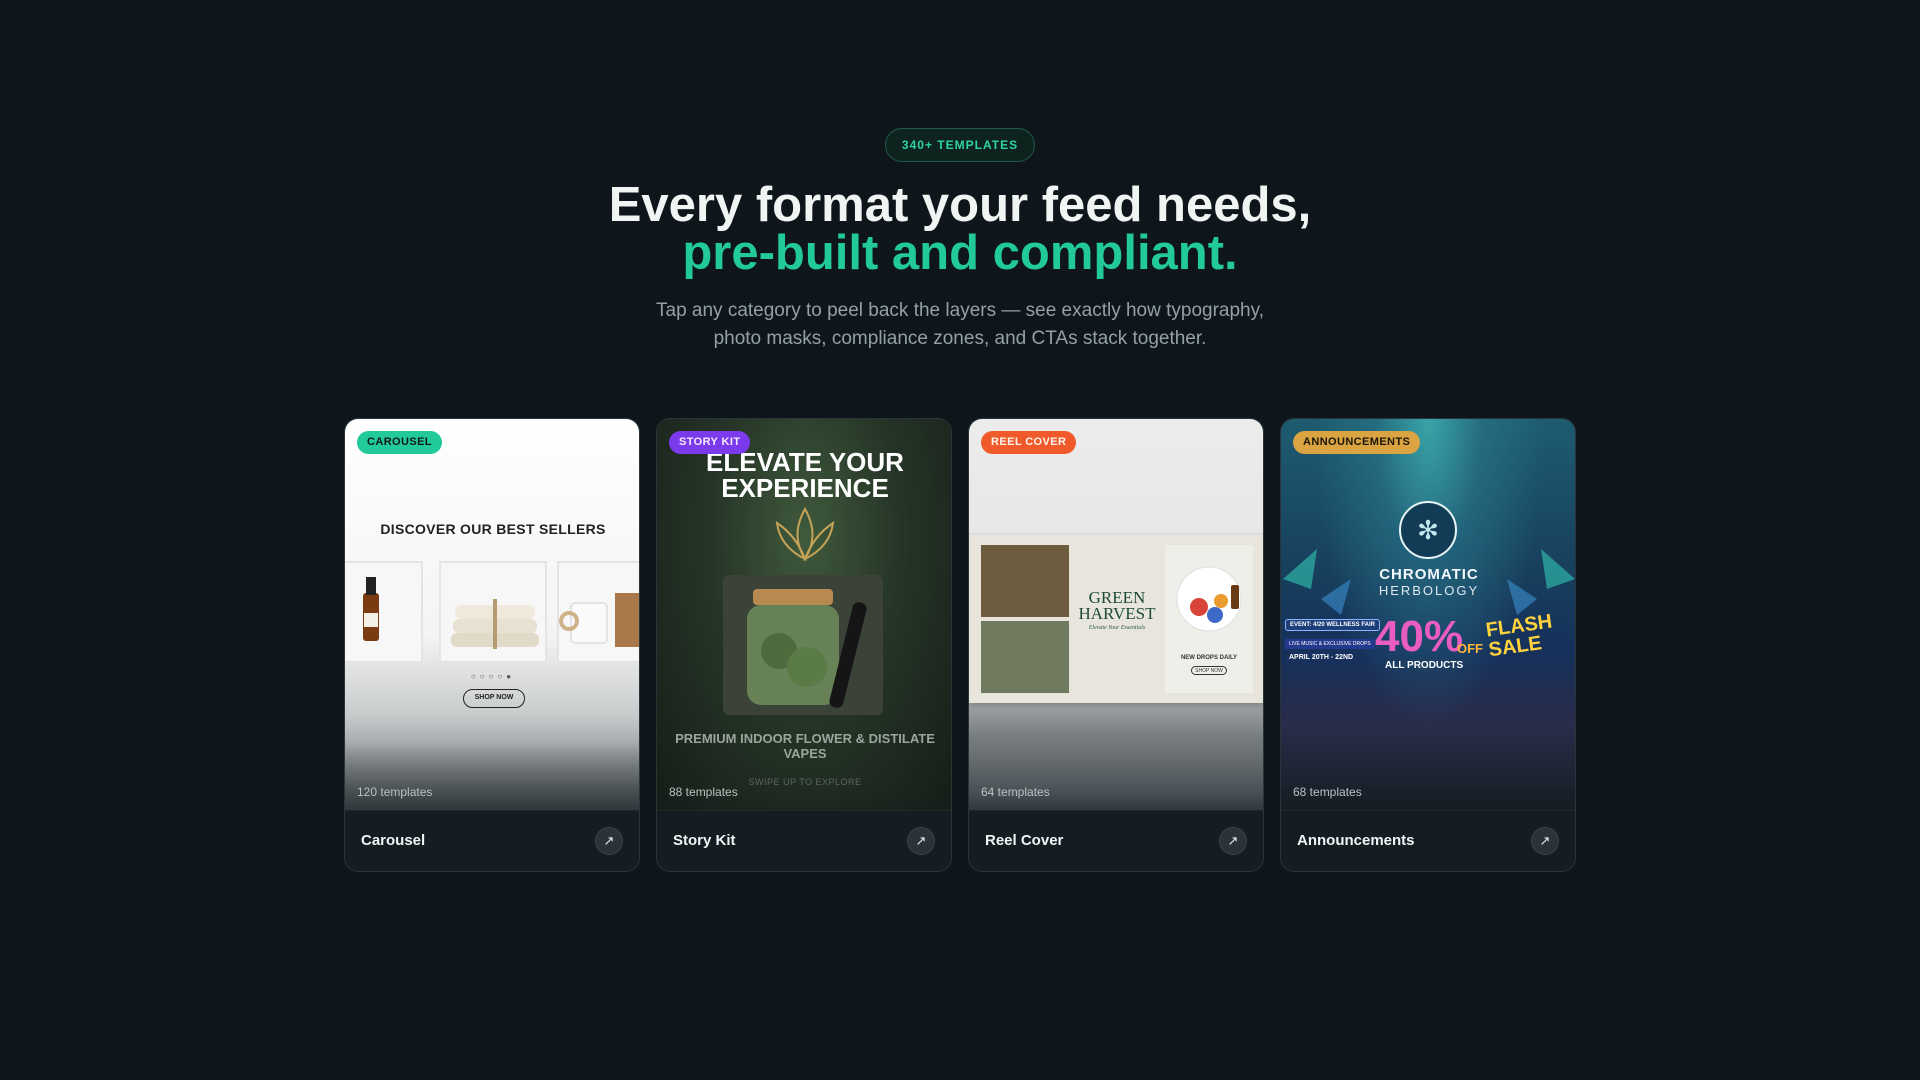 The image size is (1920, 1080). Describe the element at coordinates (960, 205) in the screenshot. I see `title-line-1: Every format your feed needs,` at that location.